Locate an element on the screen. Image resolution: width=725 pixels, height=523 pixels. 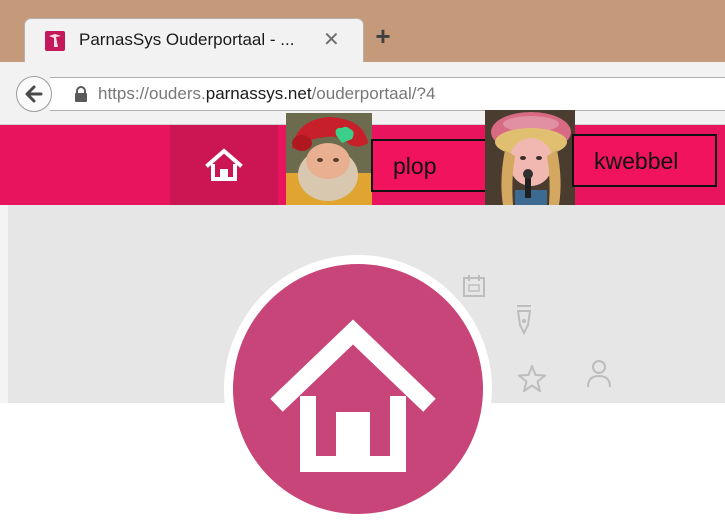
person-icon is located at coordinates (599, 374).